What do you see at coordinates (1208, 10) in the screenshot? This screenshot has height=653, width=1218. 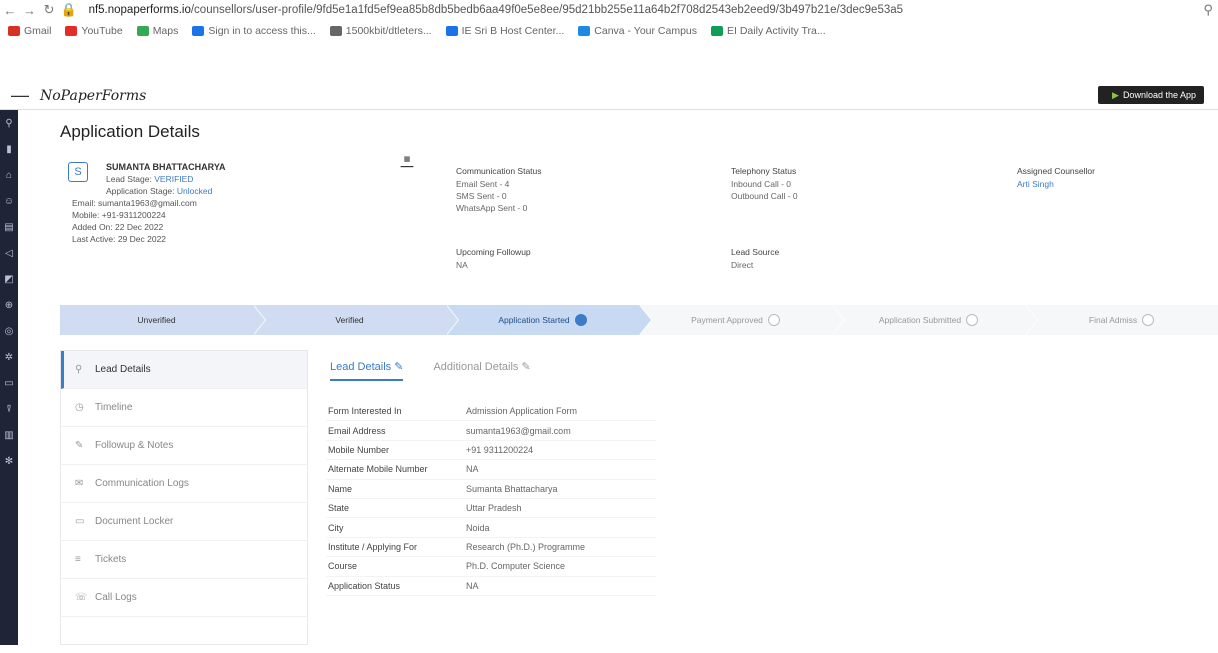 I see `zoom-icon: ⚲` at bounding box center [1208, 10].